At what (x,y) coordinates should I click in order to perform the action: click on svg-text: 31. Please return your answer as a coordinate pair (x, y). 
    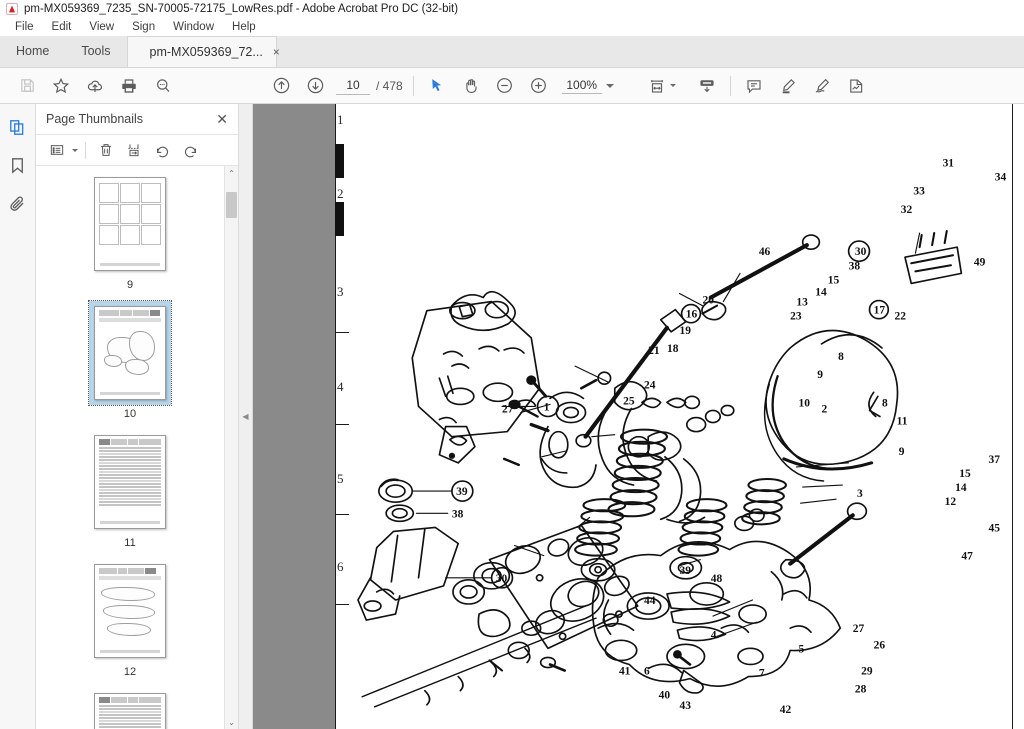
    Looking at the image, I should click on (949, 164).